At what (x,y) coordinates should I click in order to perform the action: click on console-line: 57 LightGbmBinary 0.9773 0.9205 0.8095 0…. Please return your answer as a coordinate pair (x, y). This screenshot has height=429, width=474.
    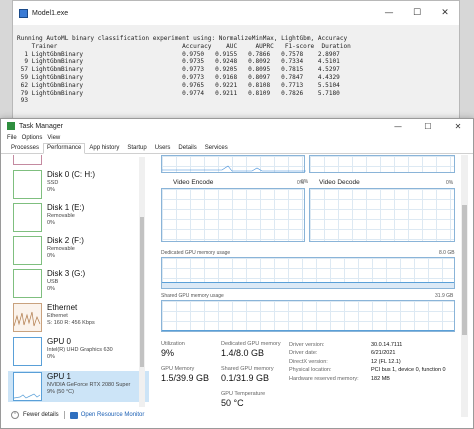
    Looking at the image, I should click on (178, 70).